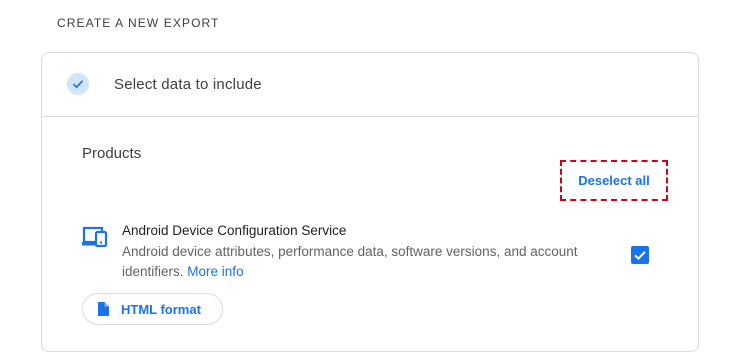 This screenshot has height=352, width=745. What do you see at coordinates (640, 255) in the screenshot?
I see `product-checkbox` at bounding box center [640, 255].